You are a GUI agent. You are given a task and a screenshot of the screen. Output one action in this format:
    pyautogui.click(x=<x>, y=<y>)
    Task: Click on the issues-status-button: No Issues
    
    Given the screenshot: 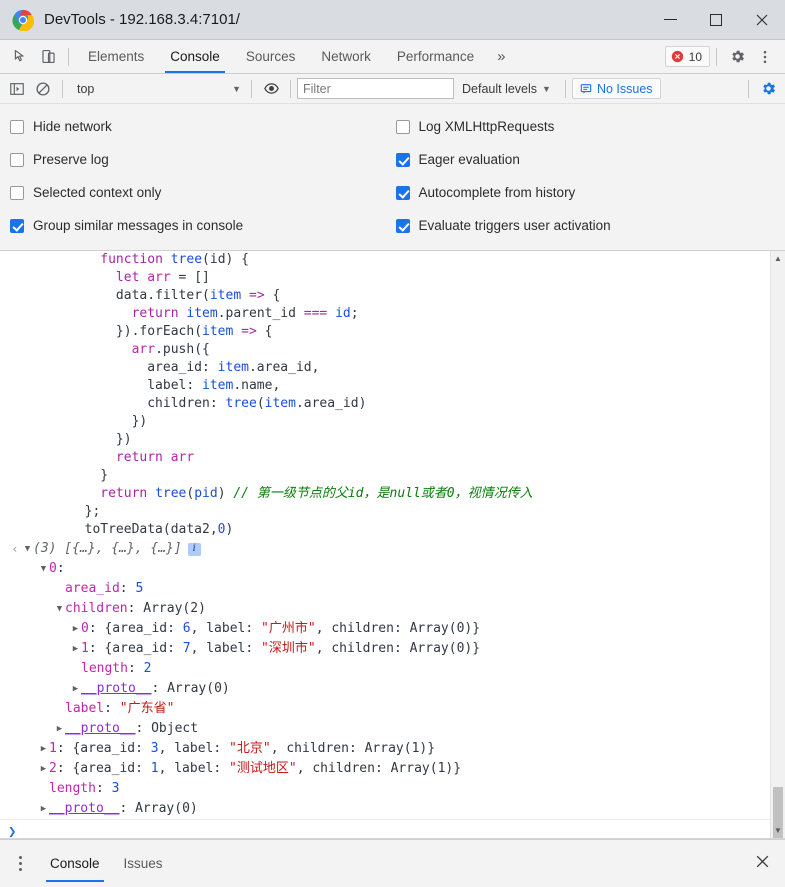 What is the action you would take?
    pyautogui.click(x=616, y=88)
    